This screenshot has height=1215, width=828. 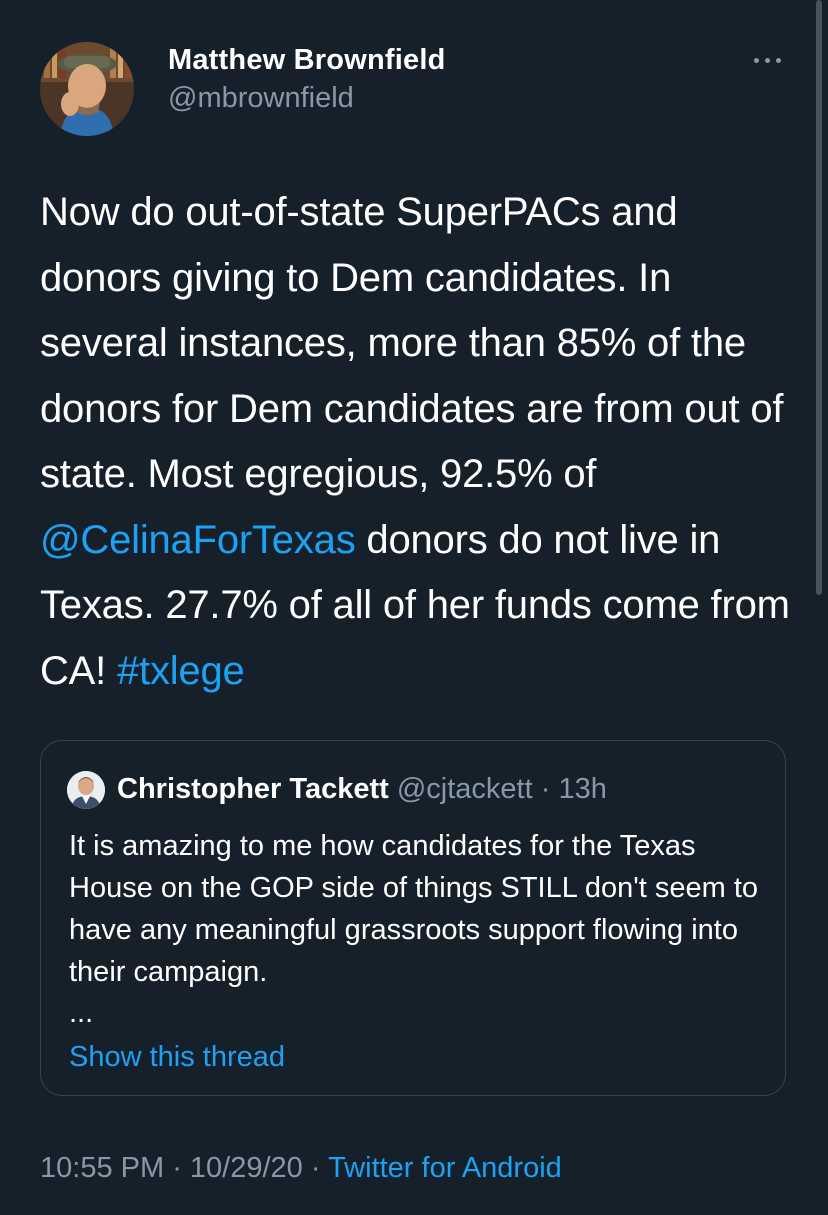 I want to click on hashtag-link: #txlege, so click(x=181, y=671).